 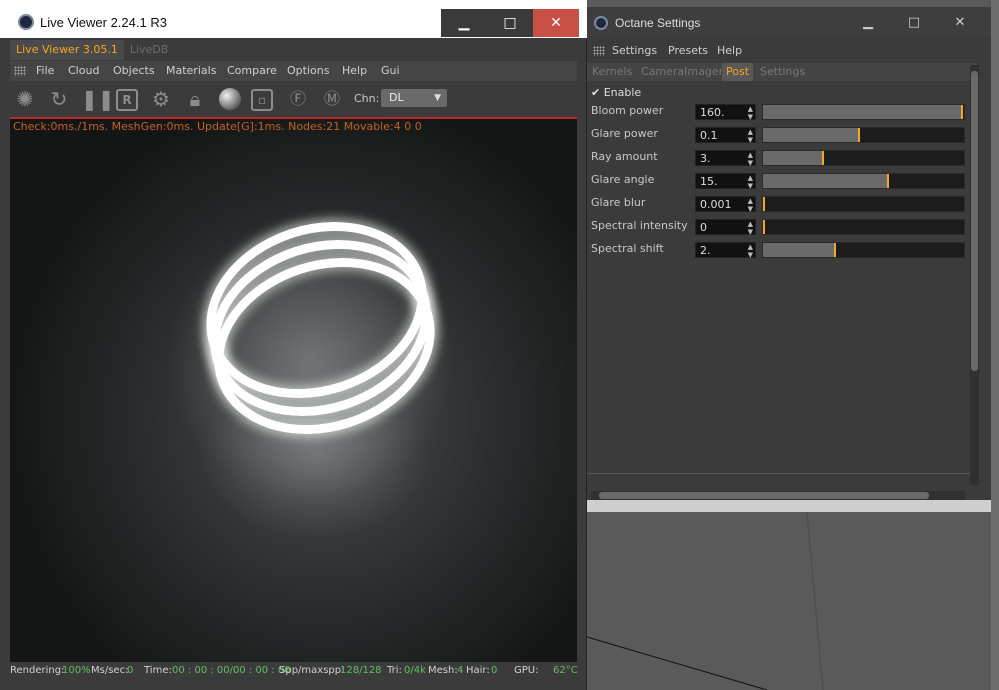 I want to click on close-icon: ✕, so click(x=960, y=22).